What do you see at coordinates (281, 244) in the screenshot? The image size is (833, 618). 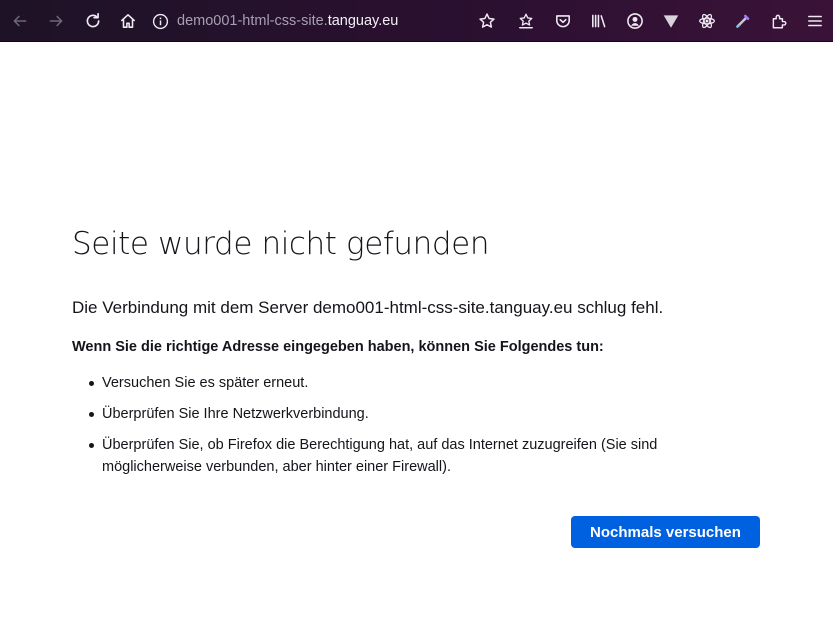 I see `error-title: Seite wurde nicht gefunden` at bounding box center [281, 244].